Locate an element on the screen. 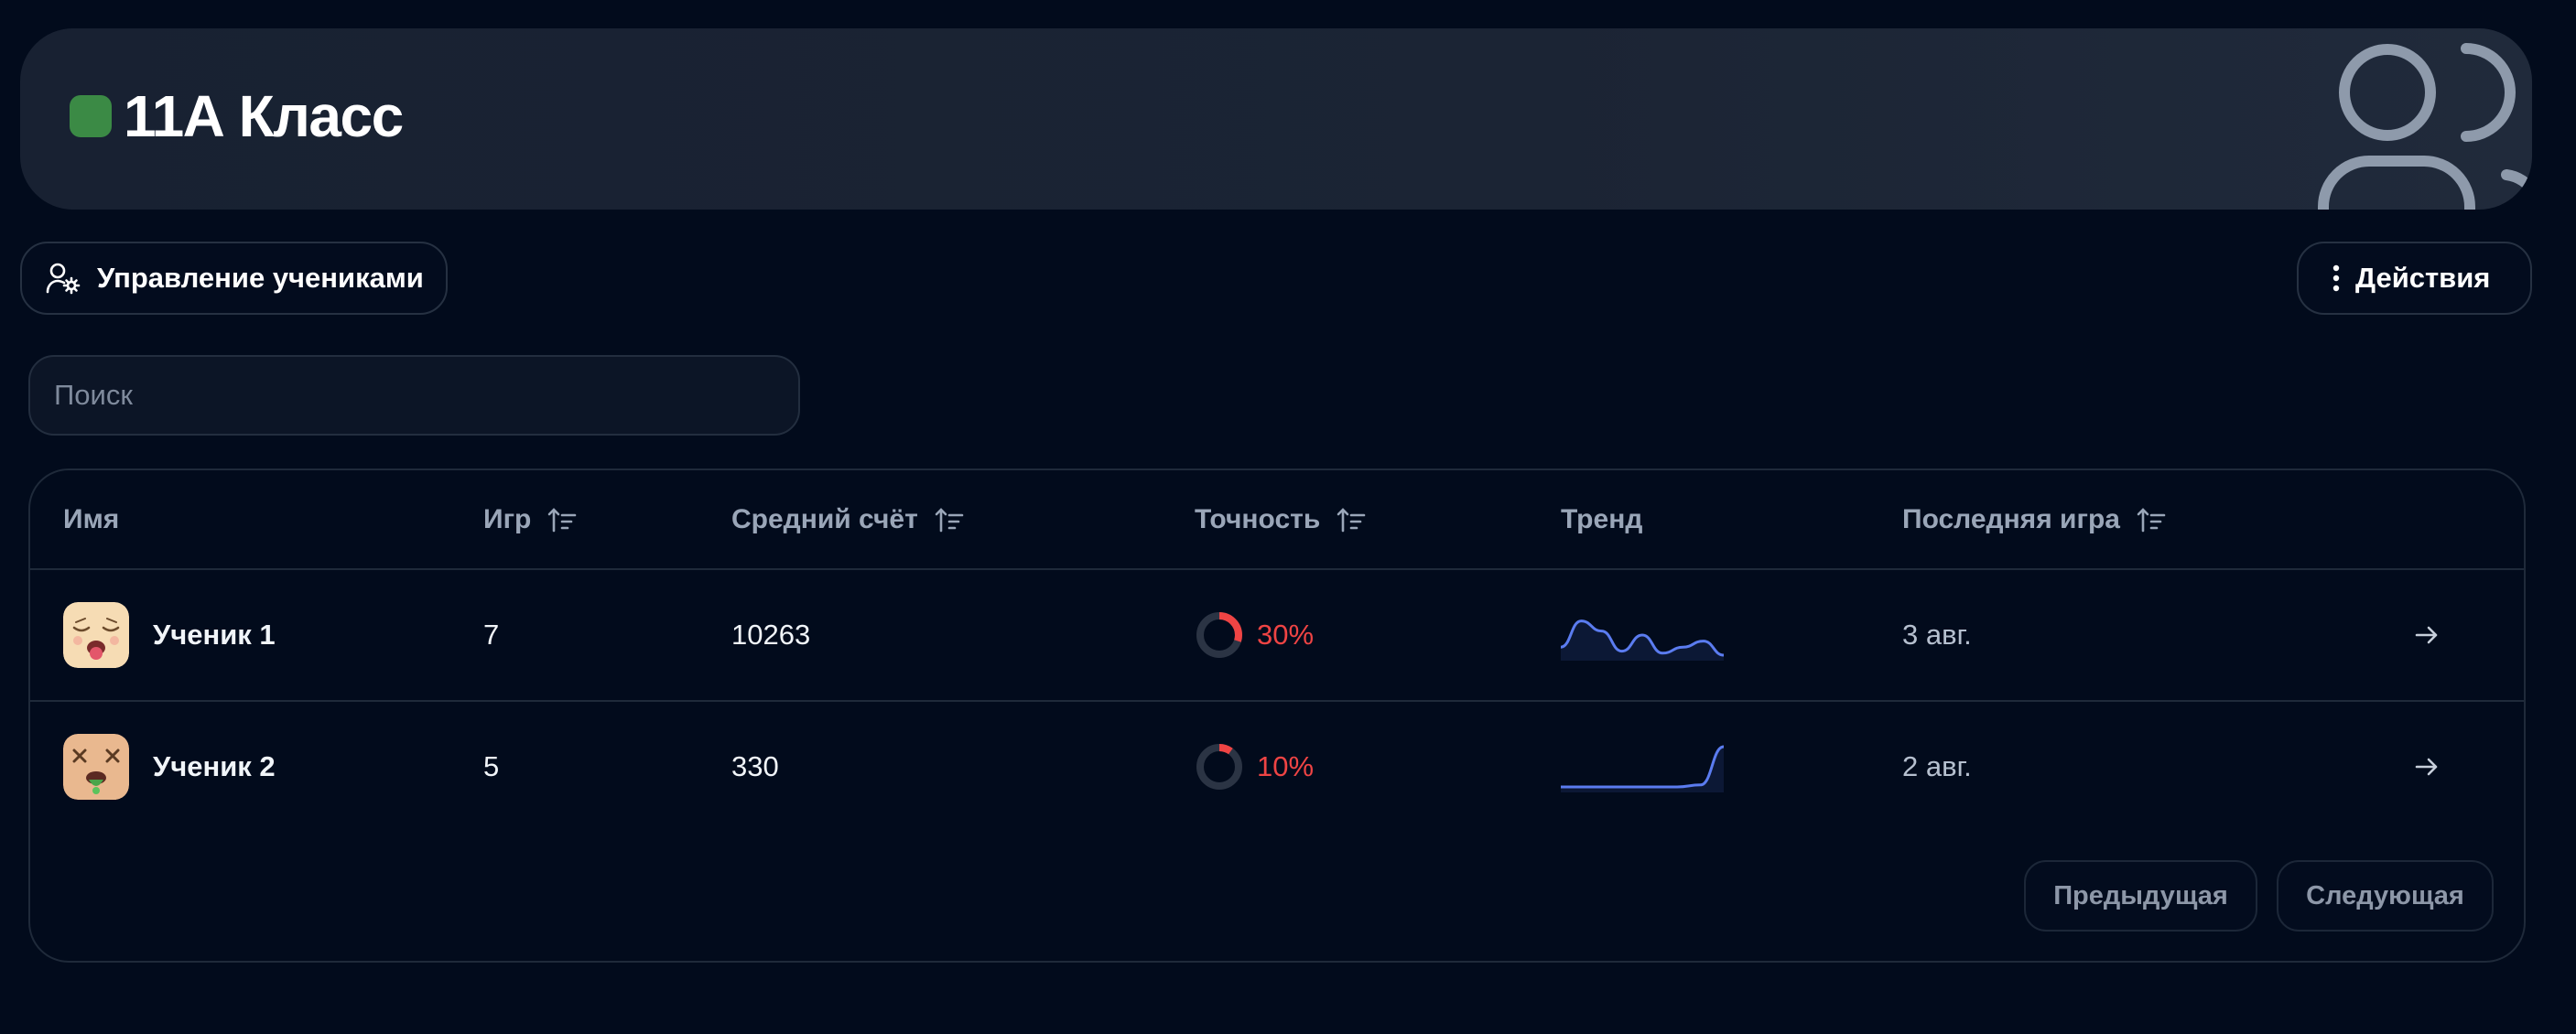 This screenshot has height=1034, width=2576. column-header-accuracy: Точность is located at coordinates (1281, 519).